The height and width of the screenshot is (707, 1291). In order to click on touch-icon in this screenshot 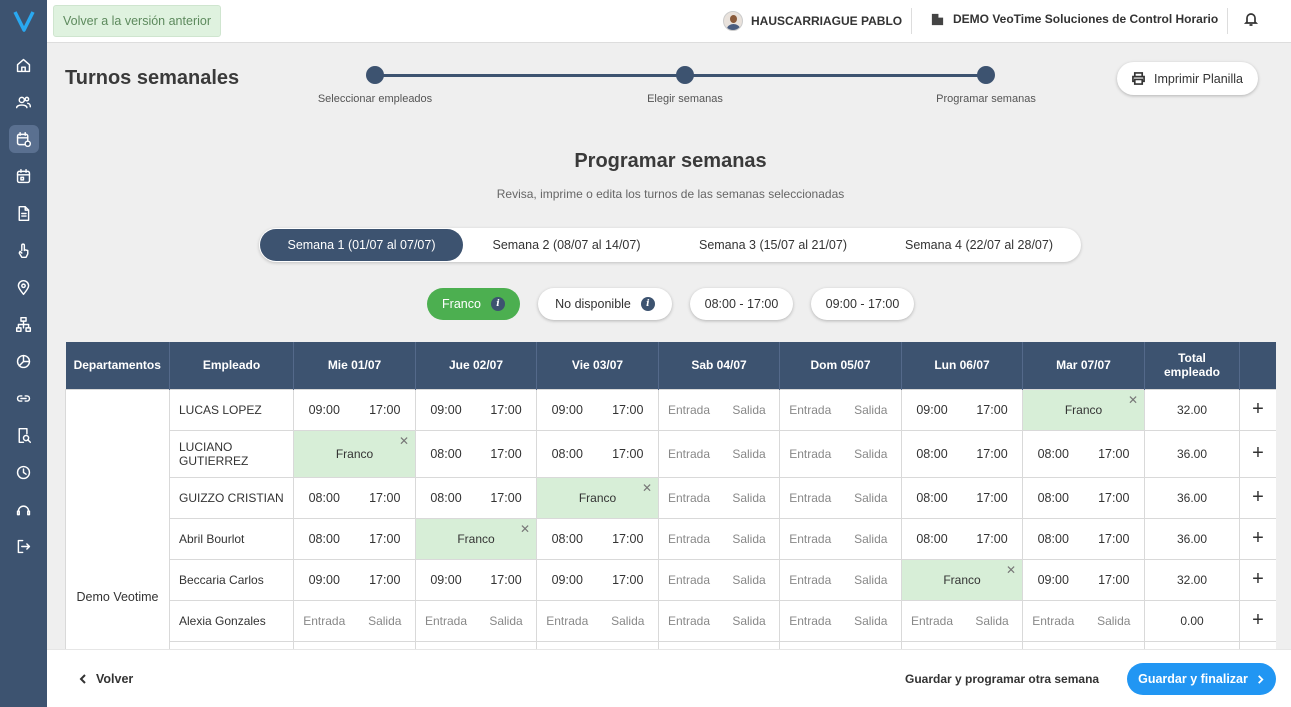, I will do `click(24, 250)`.